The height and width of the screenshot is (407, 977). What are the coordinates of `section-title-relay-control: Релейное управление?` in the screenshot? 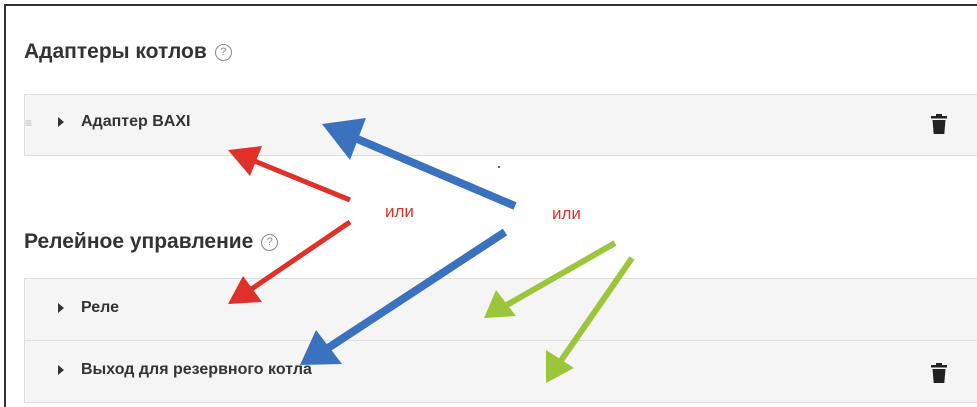 It's located at (151, 242).